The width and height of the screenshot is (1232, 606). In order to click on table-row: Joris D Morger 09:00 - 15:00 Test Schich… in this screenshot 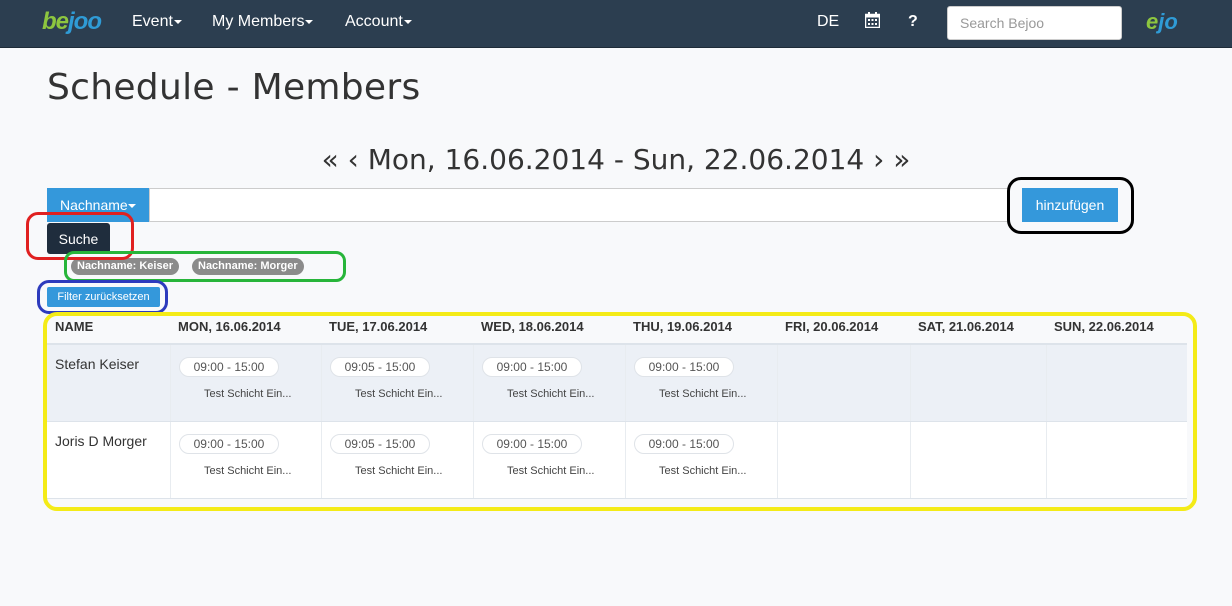, I will do `click(617, 460)`.